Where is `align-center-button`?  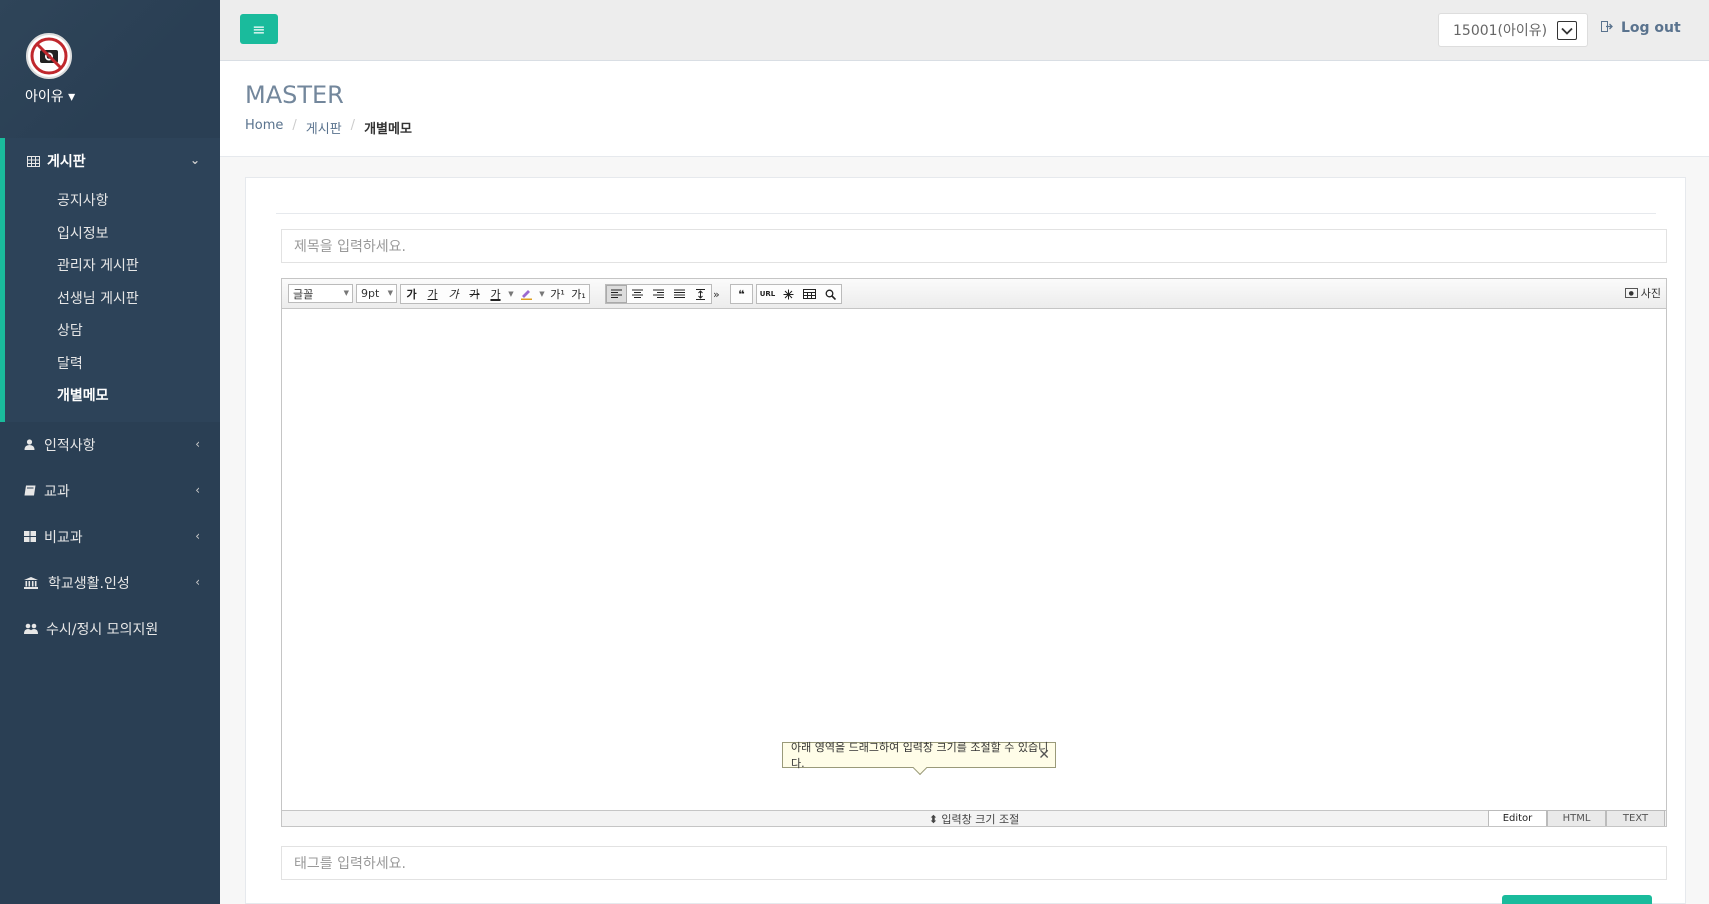
align-center-button is located at coordinates (637, 294).